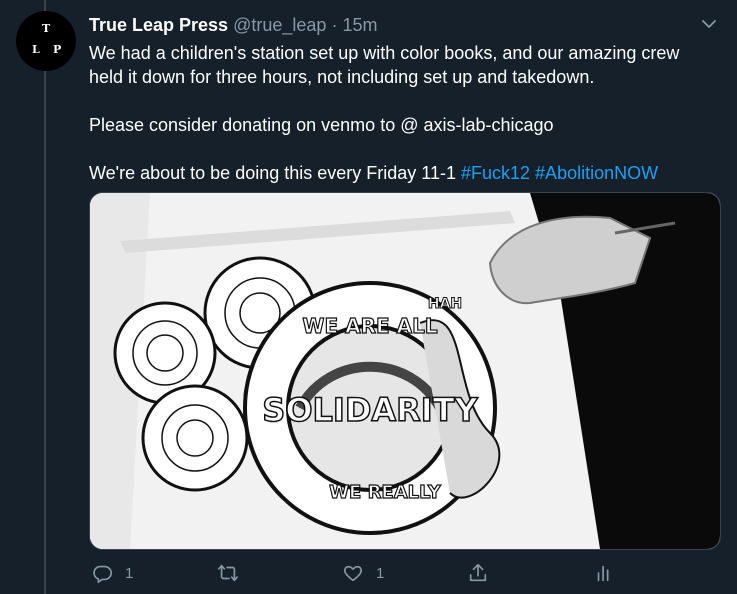 The width and height of the screenshot is (737, 594). I want to click on avatar: T L P, so click(46, 41).